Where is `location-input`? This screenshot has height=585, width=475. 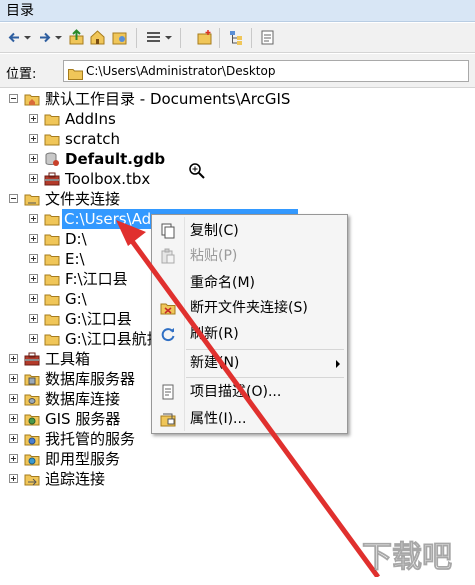
location-input is located at coordinates (276, 71).